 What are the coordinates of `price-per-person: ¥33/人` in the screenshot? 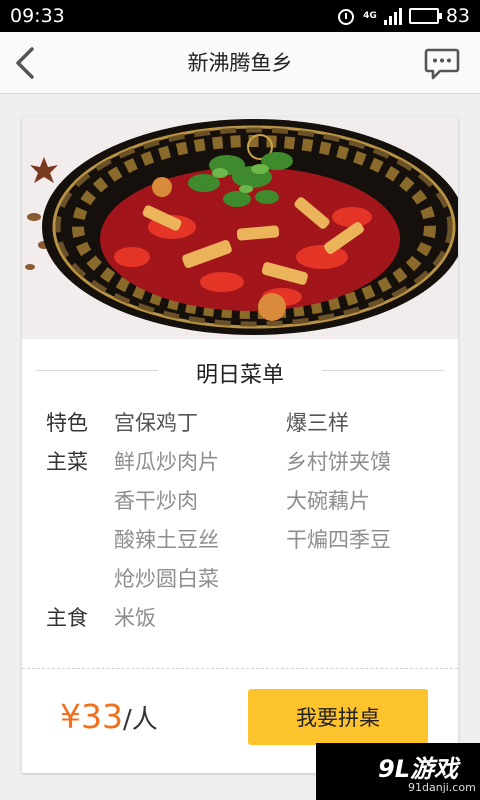 It's located at (109, 719).